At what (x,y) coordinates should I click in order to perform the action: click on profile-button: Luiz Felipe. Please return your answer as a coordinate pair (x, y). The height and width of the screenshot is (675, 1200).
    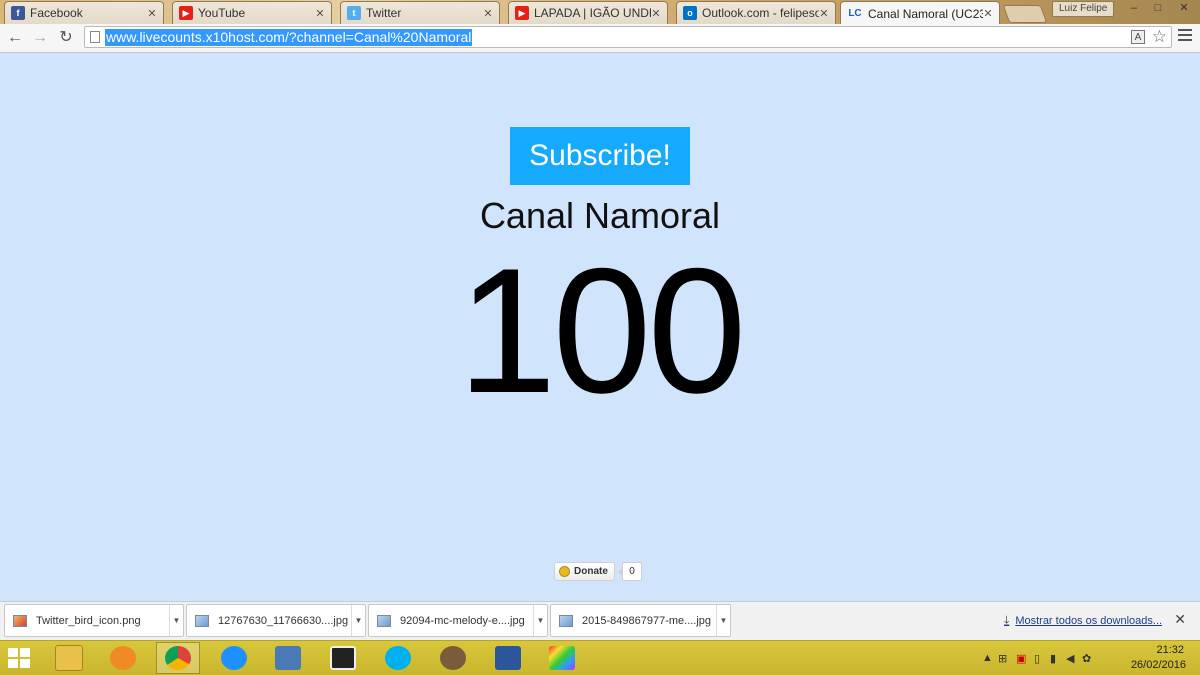
    Looking at the image, I should click on (1083, 9).